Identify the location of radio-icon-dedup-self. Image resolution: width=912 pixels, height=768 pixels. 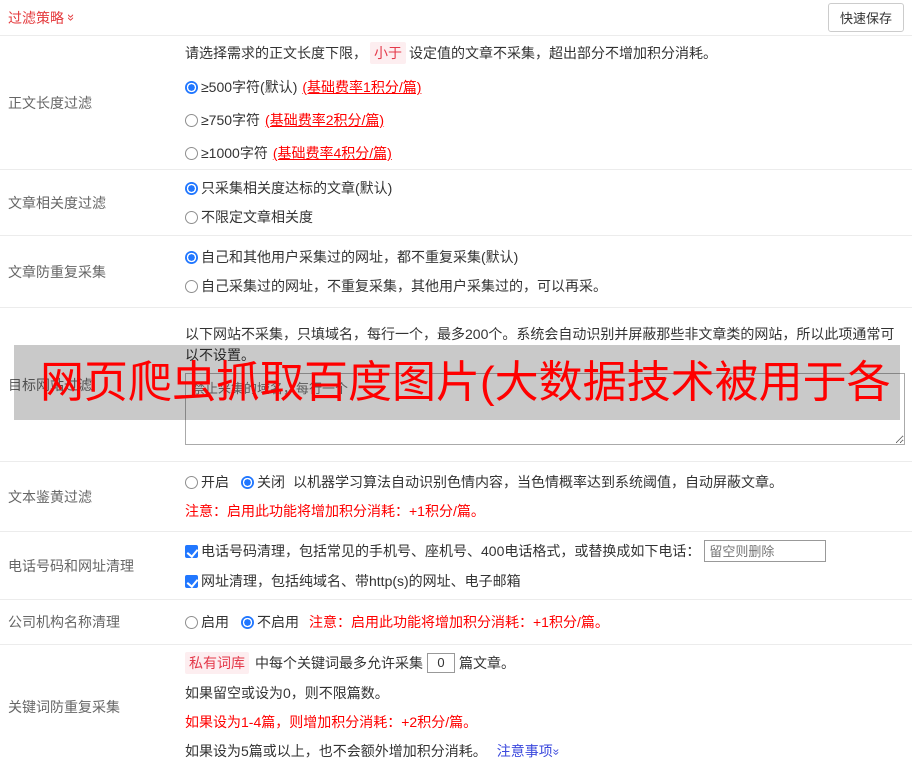
(191, 286).